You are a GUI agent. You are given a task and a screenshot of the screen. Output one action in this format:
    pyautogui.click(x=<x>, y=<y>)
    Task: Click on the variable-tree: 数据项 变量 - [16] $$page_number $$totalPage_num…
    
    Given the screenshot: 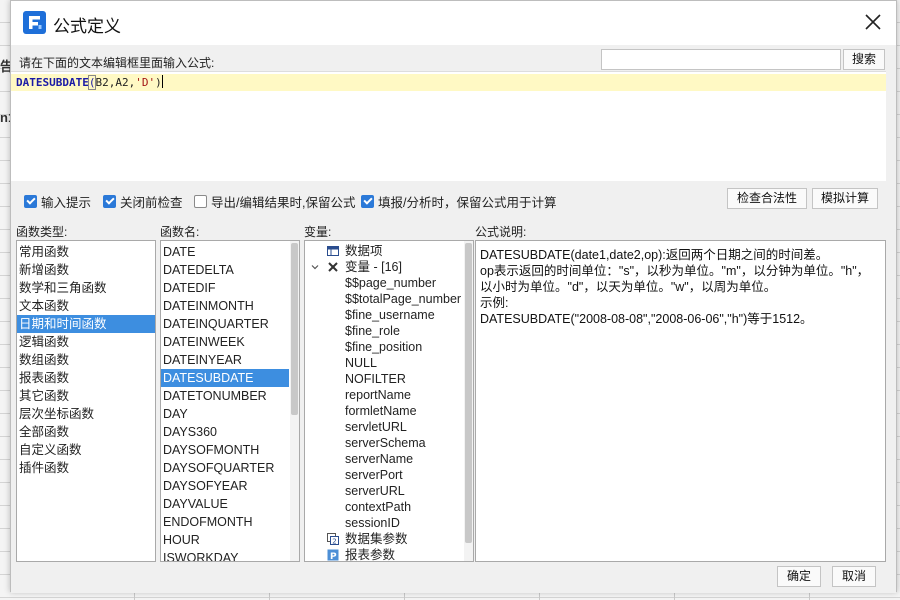 What is the action you would take?
    pyautogui.click(x=389, y=401)
    